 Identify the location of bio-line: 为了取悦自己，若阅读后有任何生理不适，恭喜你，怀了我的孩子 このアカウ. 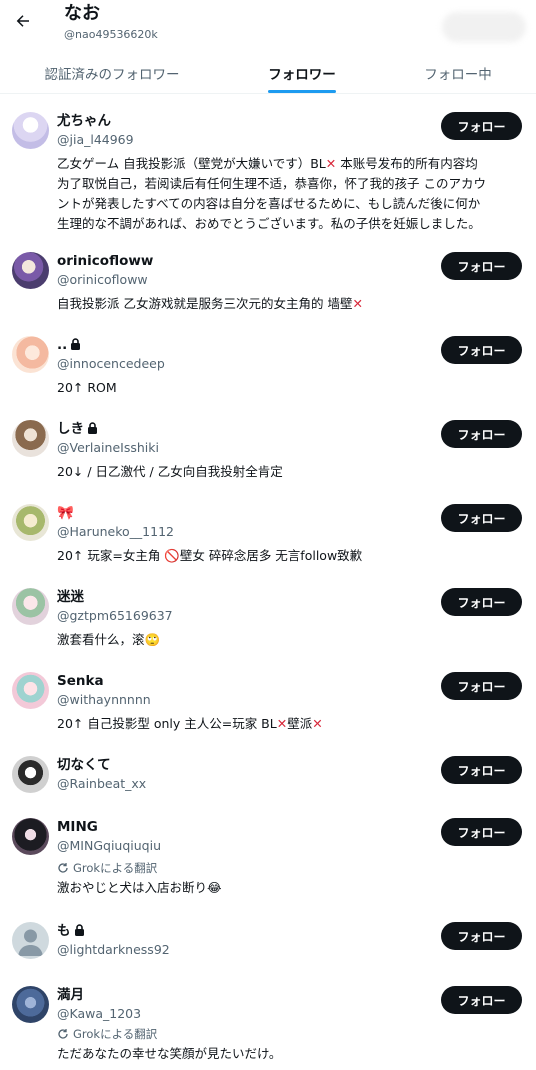
(271, 183).